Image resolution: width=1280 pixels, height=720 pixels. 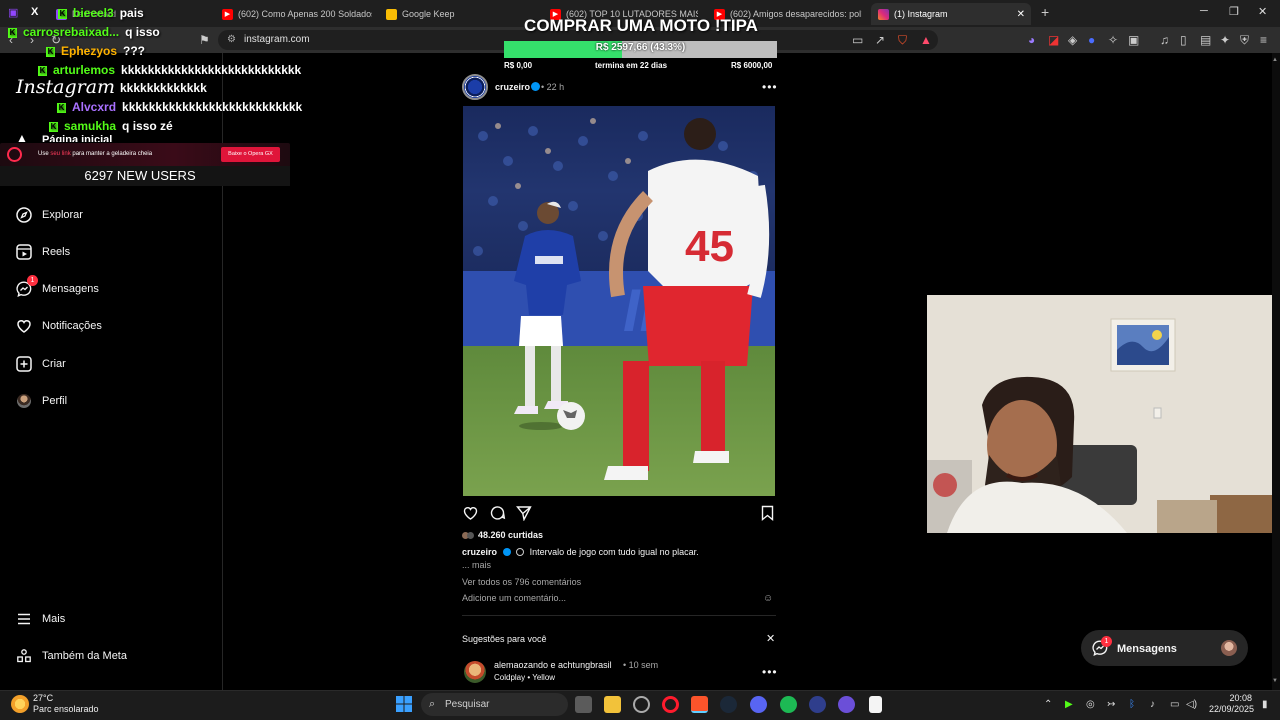 What do you see at coordinates (204, 40) in the screenshot?
I see `bookmark-icon: ⚑` at bounding box center [204, 40].